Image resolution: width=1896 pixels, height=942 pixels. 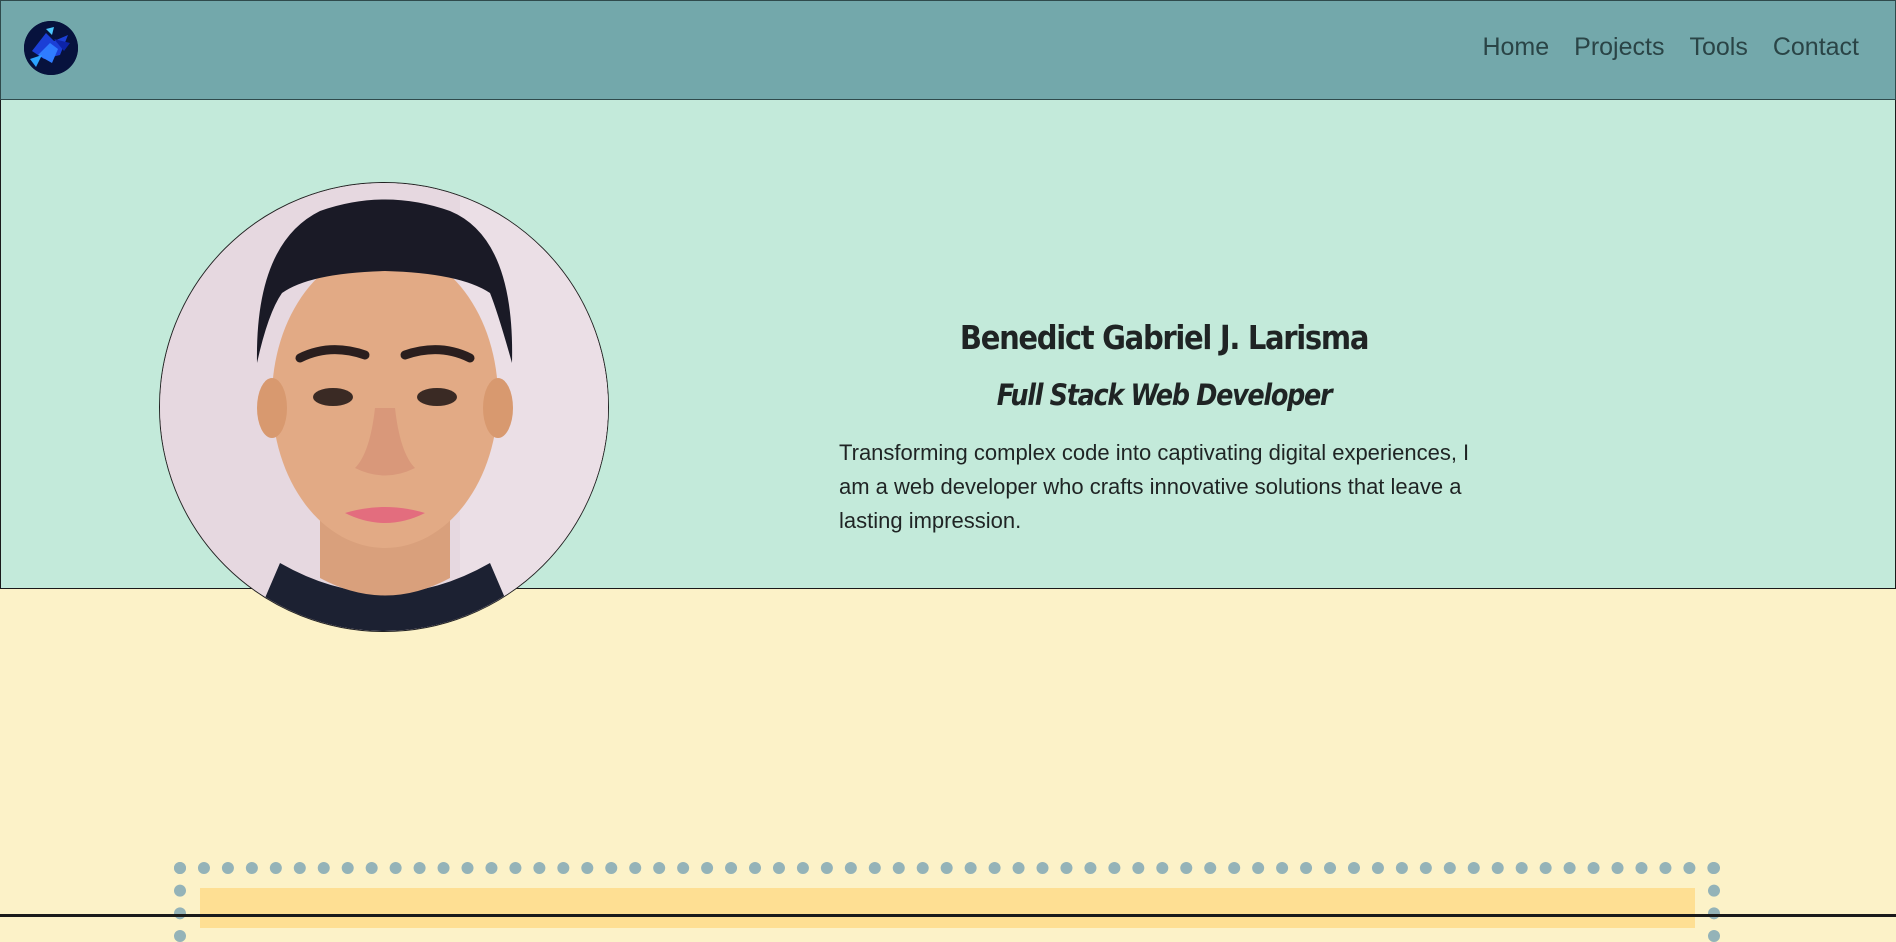 What do you see at coordinates (947, 908) in the screenshot?
I see `projects-panel` at bounding box center [947, 908].